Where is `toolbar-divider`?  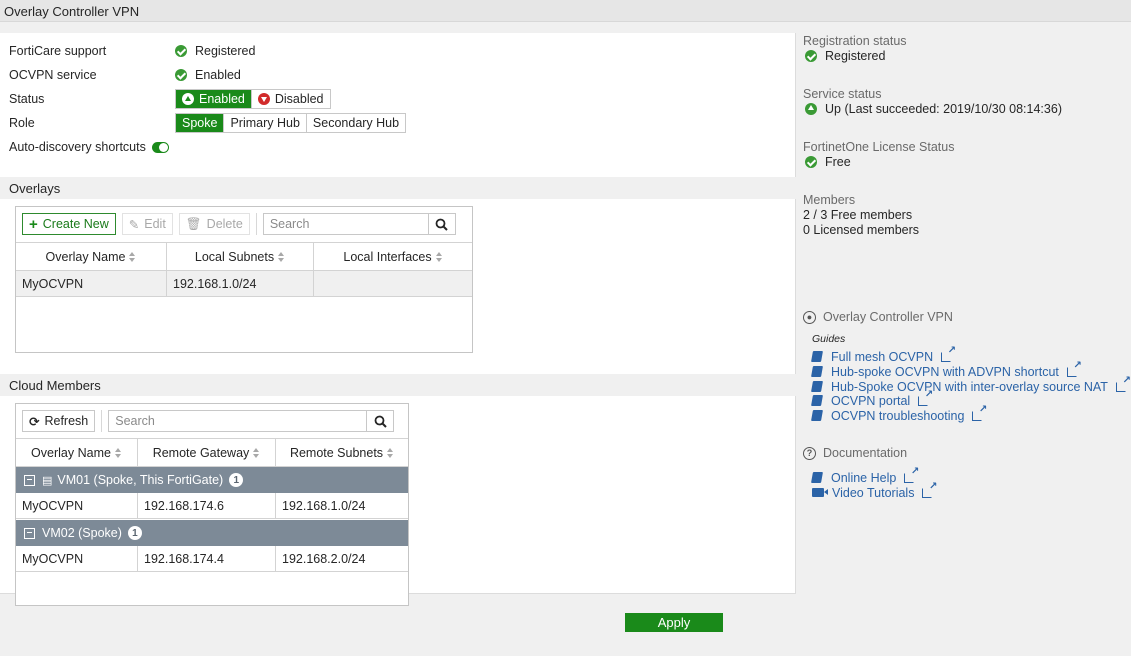 toolbar-divider is located at coordinates (256, 224).